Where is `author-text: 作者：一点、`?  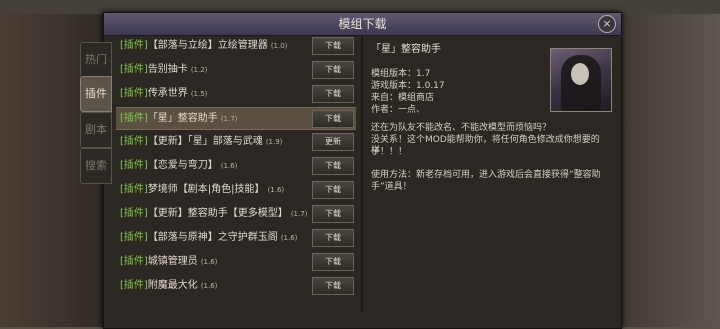
author-text: 作者：一点、 is located at coordinates (398, 110).